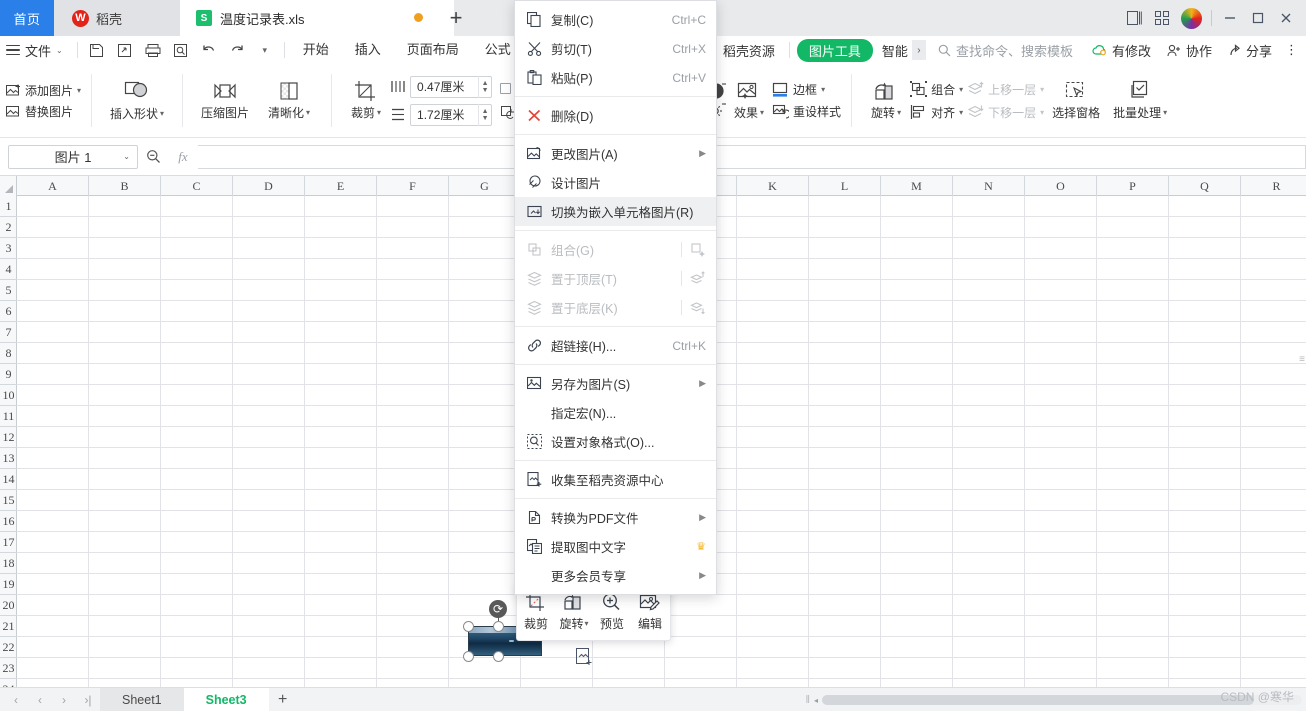  Describe the element at coordinates (1061, 186) in the screenshot. I see `column-header-O: O` at that location.